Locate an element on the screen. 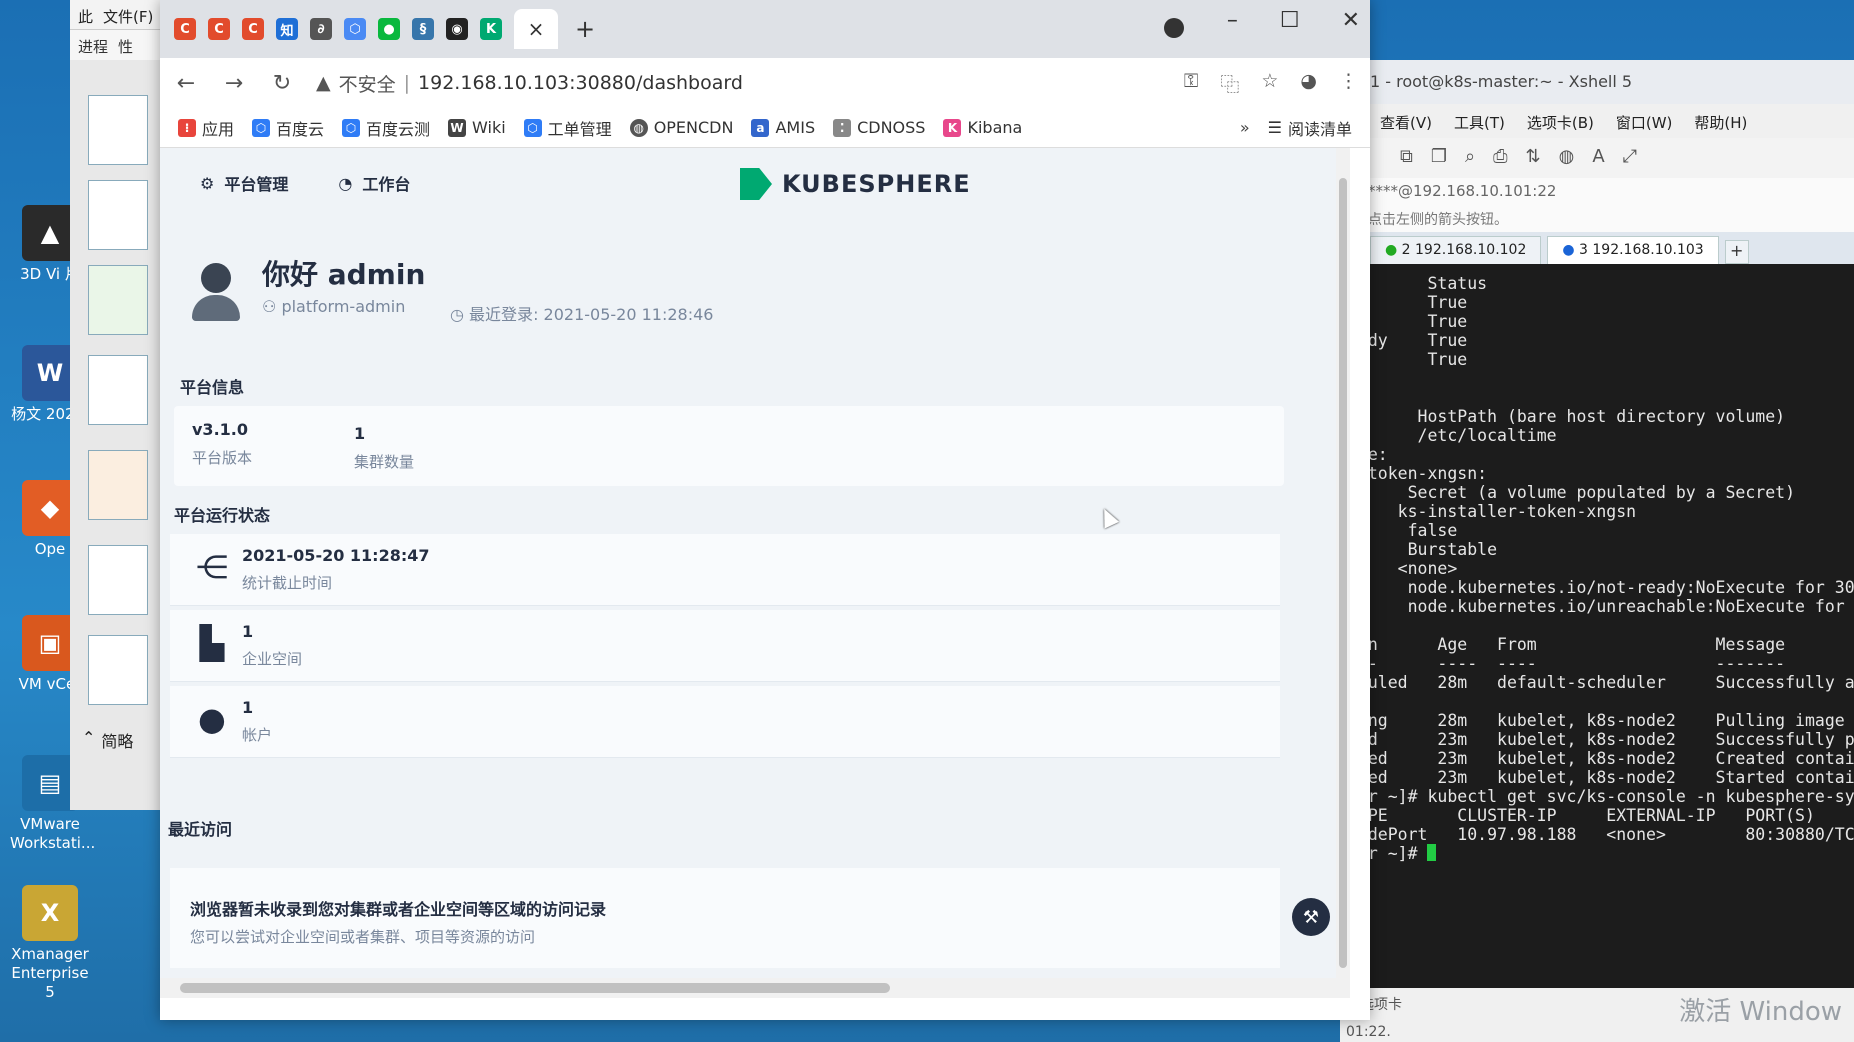  nav-workbench: ◔ 工作台 is located at coordinates (374, 183).